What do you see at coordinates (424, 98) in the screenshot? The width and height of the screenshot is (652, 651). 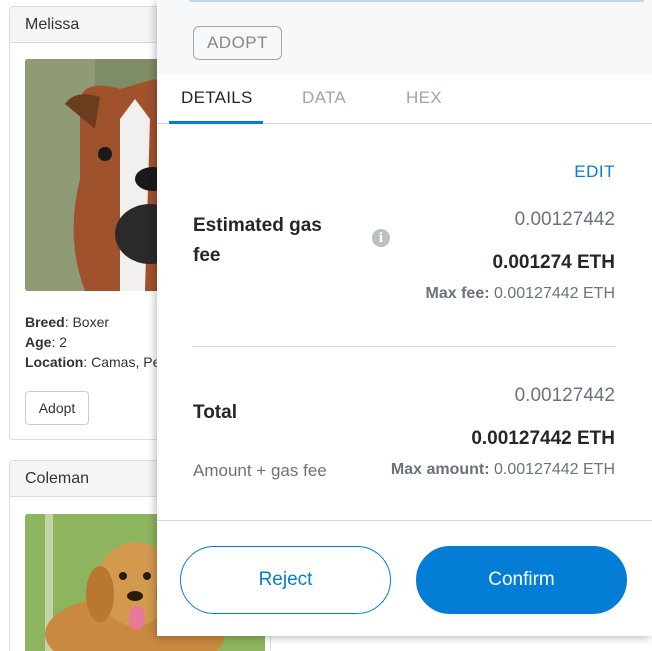 I see `tab-hex: HEX` at bounding box center [424, 98].